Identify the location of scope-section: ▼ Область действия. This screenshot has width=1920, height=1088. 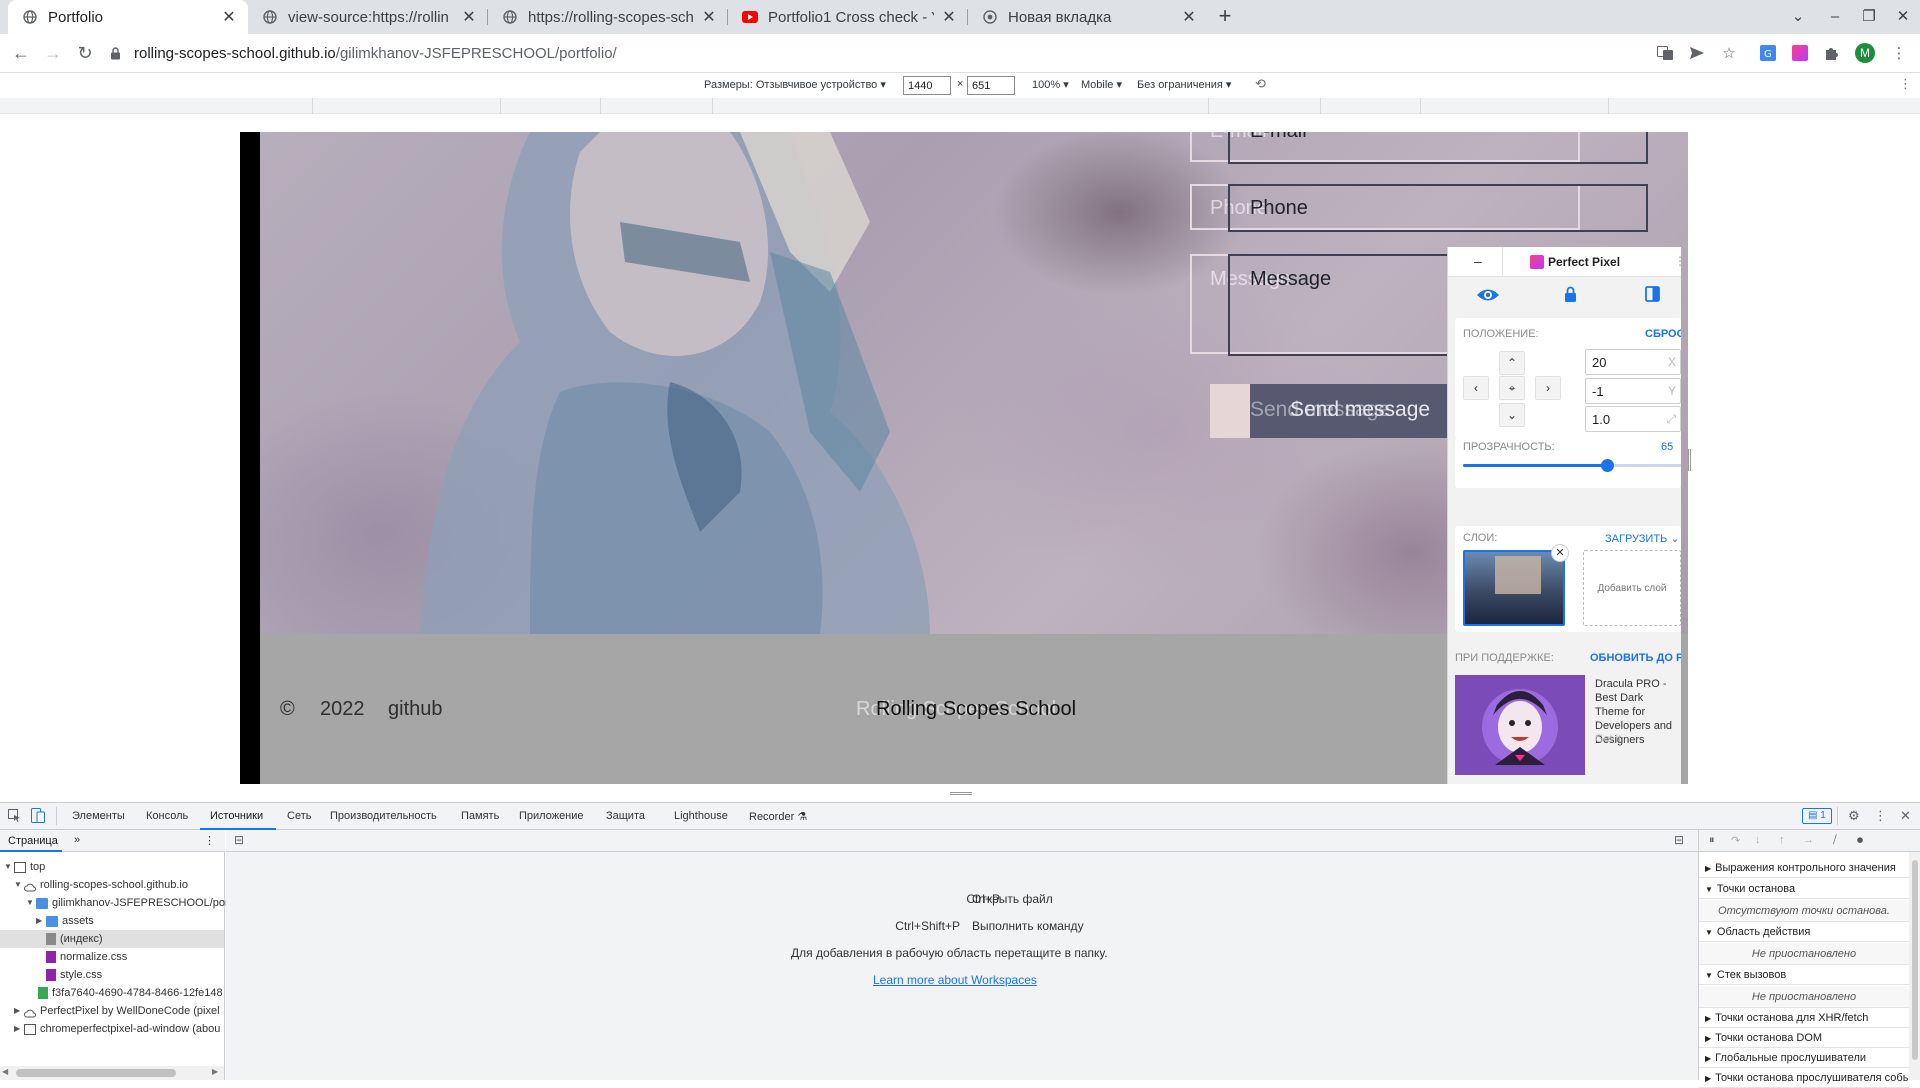
(1804, 932).